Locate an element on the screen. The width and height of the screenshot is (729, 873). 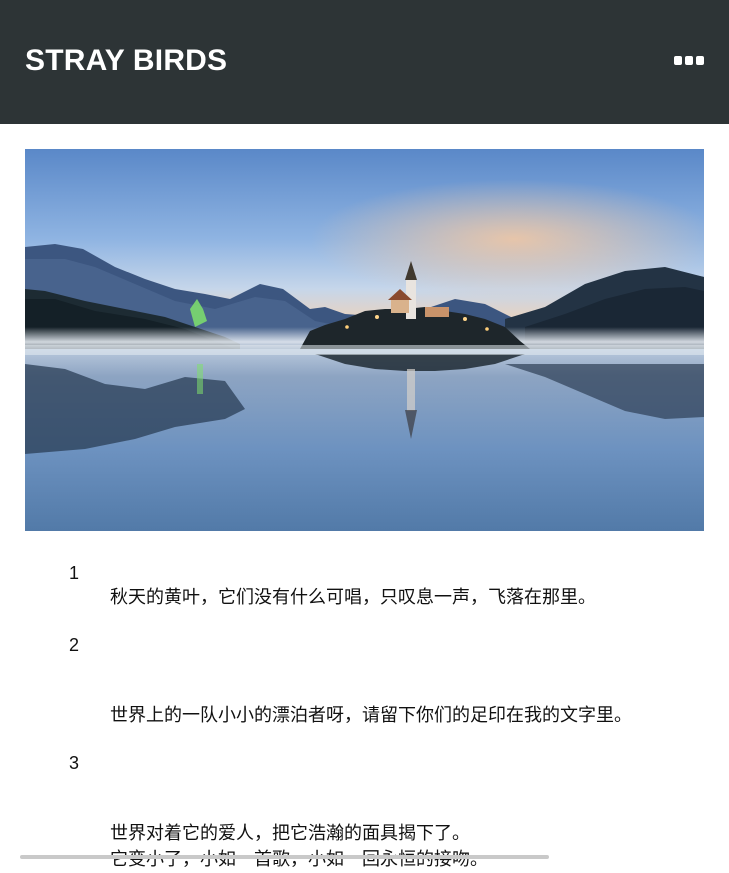
more-menu-button is located at coordinates (690, 60).